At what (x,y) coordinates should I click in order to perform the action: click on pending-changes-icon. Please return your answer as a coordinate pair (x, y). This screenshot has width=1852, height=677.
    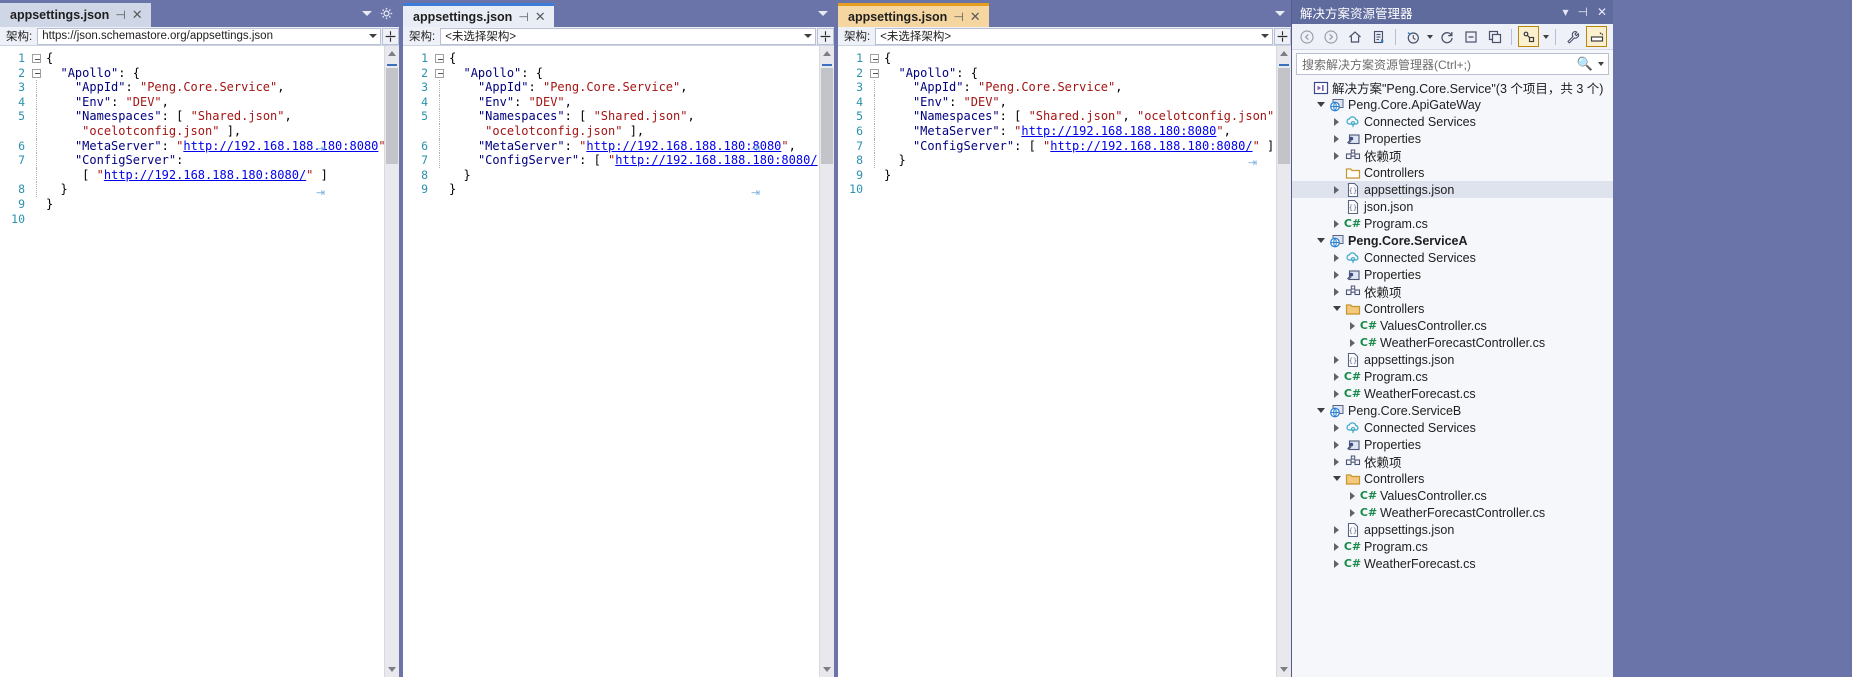
    Looking at the image, I should click on (1378, 36).